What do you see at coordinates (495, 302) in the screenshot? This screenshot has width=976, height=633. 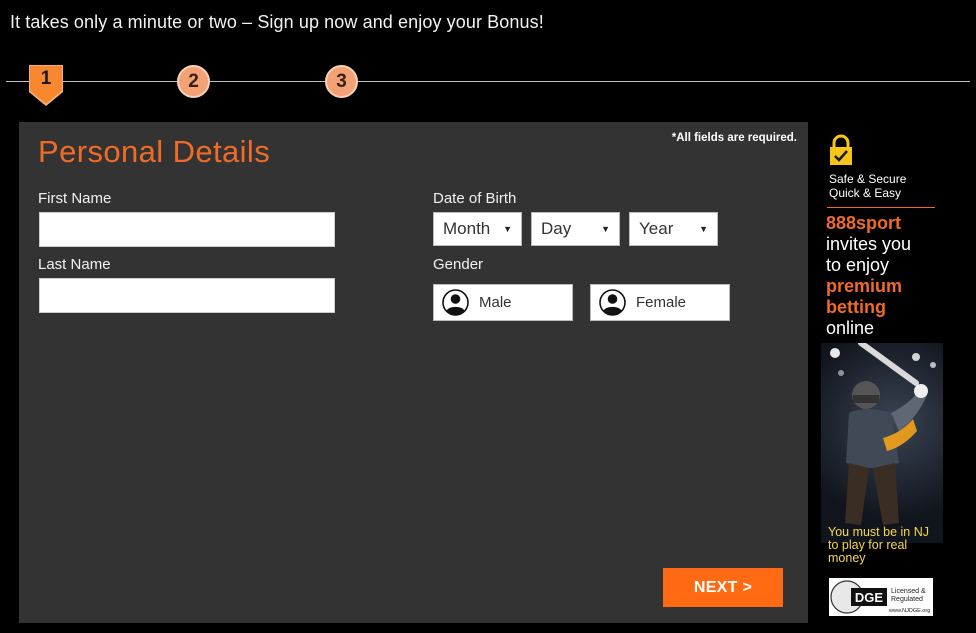 I see `gender-male-label: Male` at bounding box center [495, 302].